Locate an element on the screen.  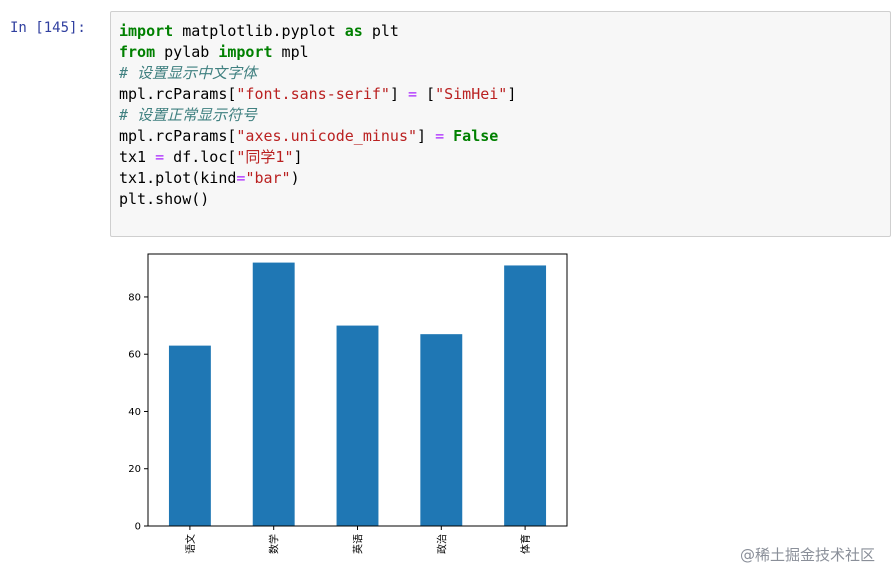
code-token: "axes.unicode_minus" is located at coordinates (327, 136).